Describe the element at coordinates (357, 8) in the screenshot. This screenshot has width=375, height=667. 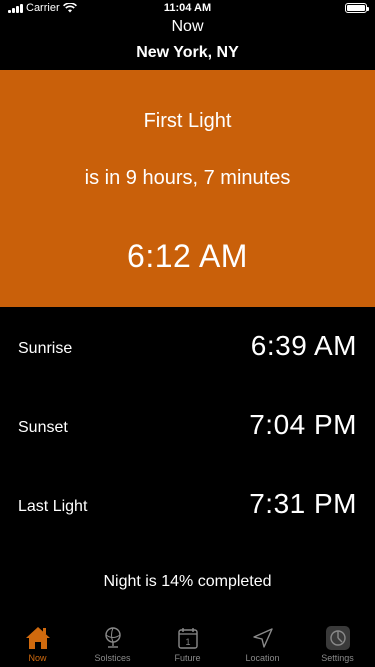
I see `battery-icon` at that location.